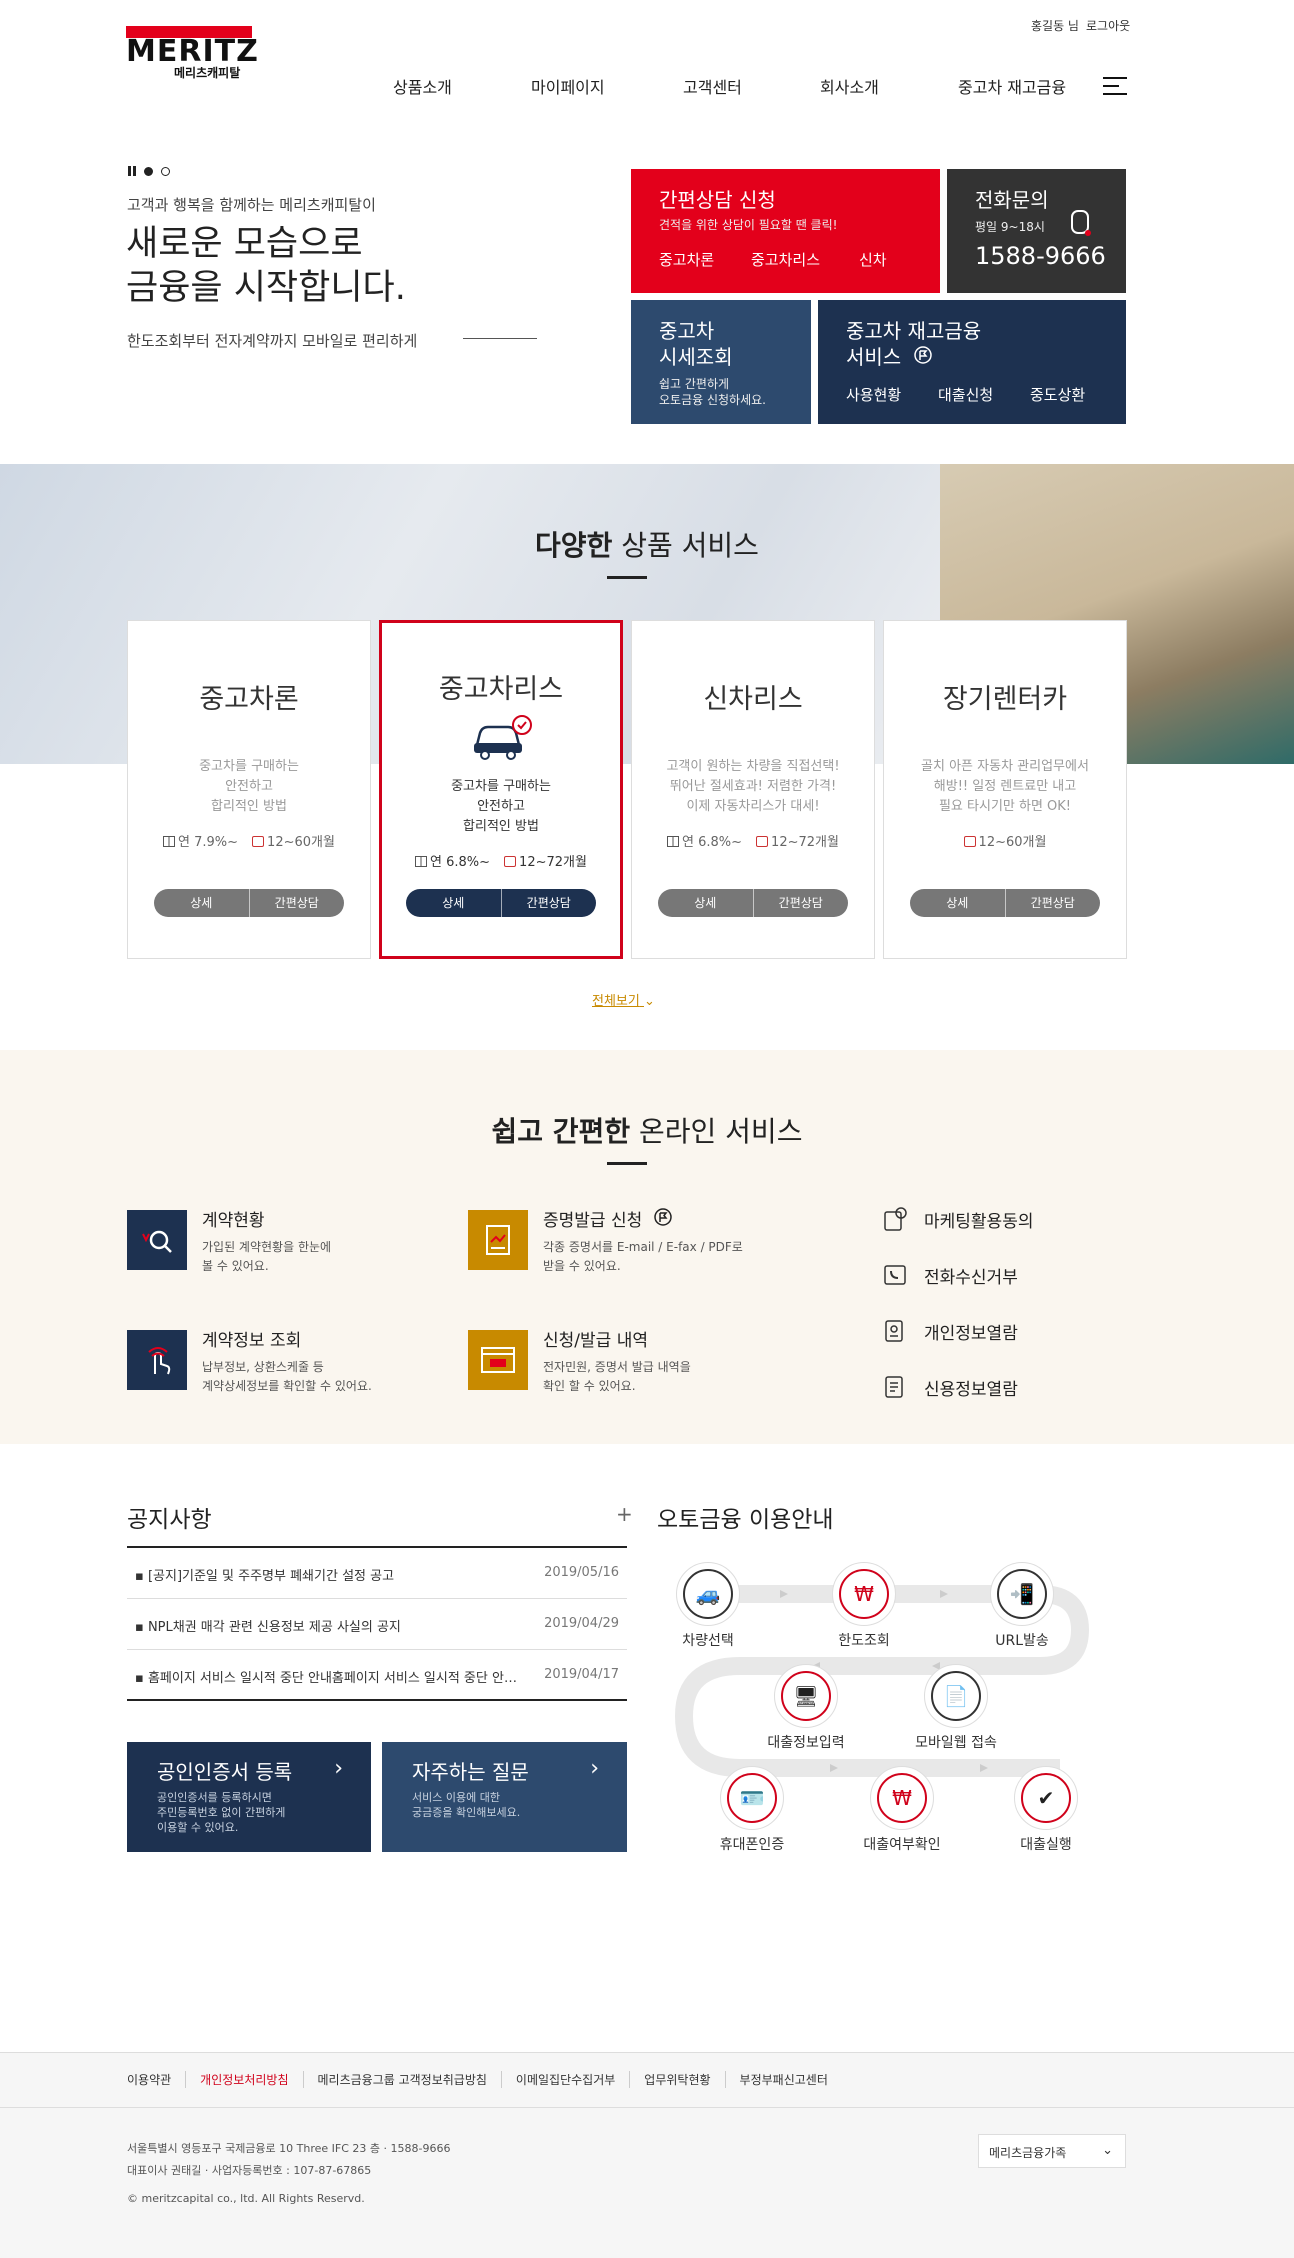 The width and height of the screenshot is (1294, 2258). What do you see at coordinates (748, 225) in the screenshot?
I see `consult-desc: 견적을 위한 상담이 필요할 땐 클릭!` at bounding box center [748, 225].